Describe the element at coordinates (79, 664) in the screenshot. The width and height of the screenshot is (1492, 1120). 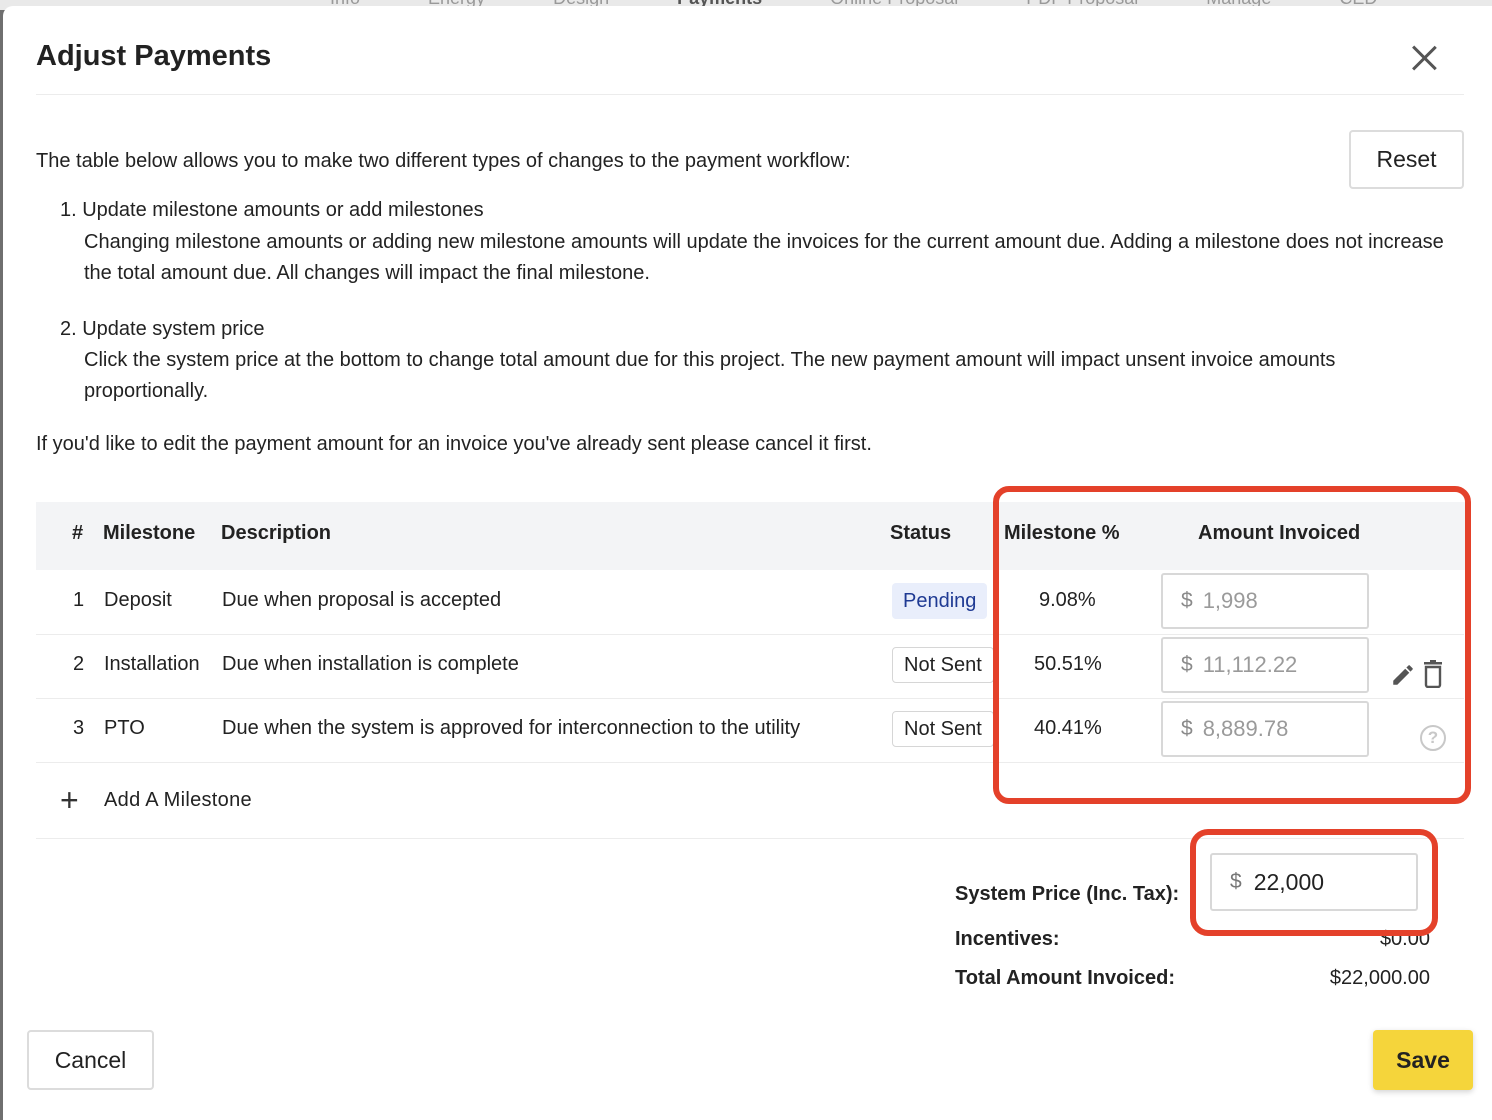
I see `row-2-num: 2` at that location.